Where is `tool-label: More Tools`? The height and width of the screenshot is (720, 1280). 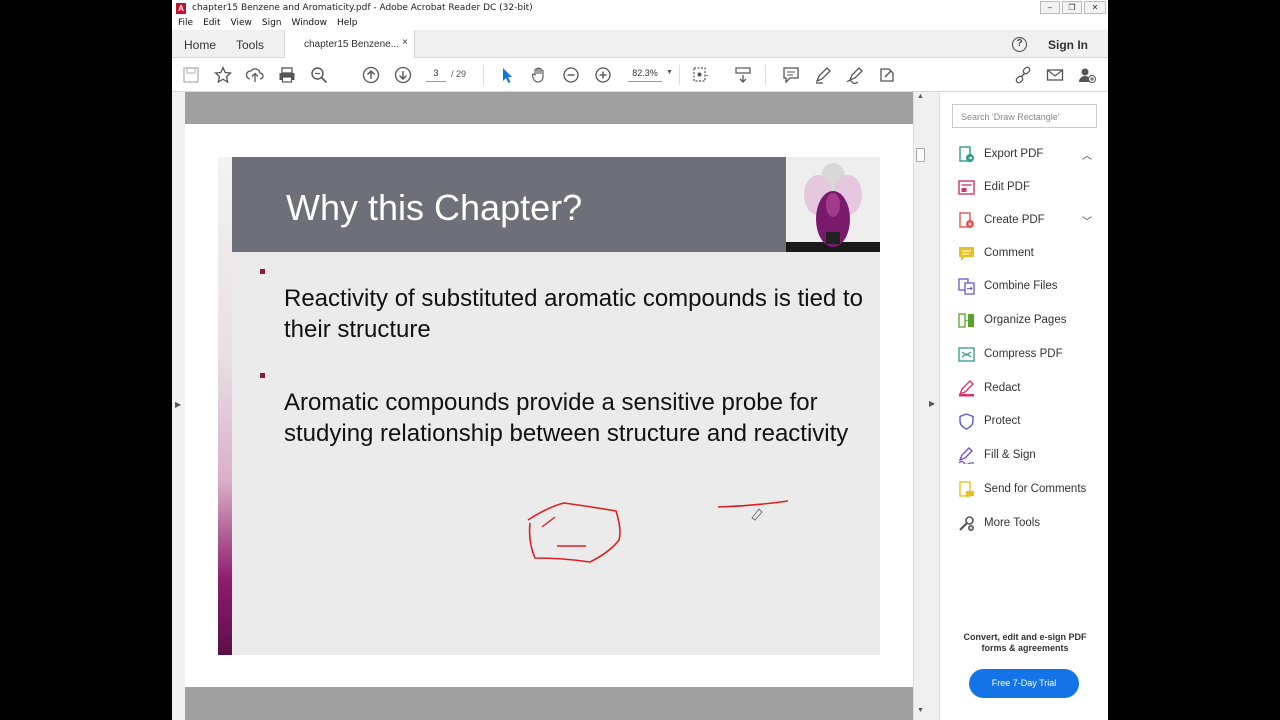 tool-label: More Tools is located at coordinates (1012, 523).